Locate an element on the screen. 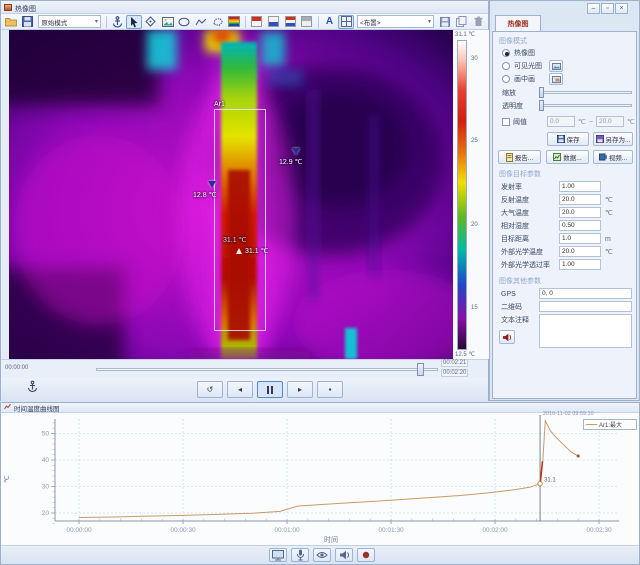 This screenshot has width=640, height=565. spot-left-value: 12.8 ℃ is located at coordinates (205, 195).